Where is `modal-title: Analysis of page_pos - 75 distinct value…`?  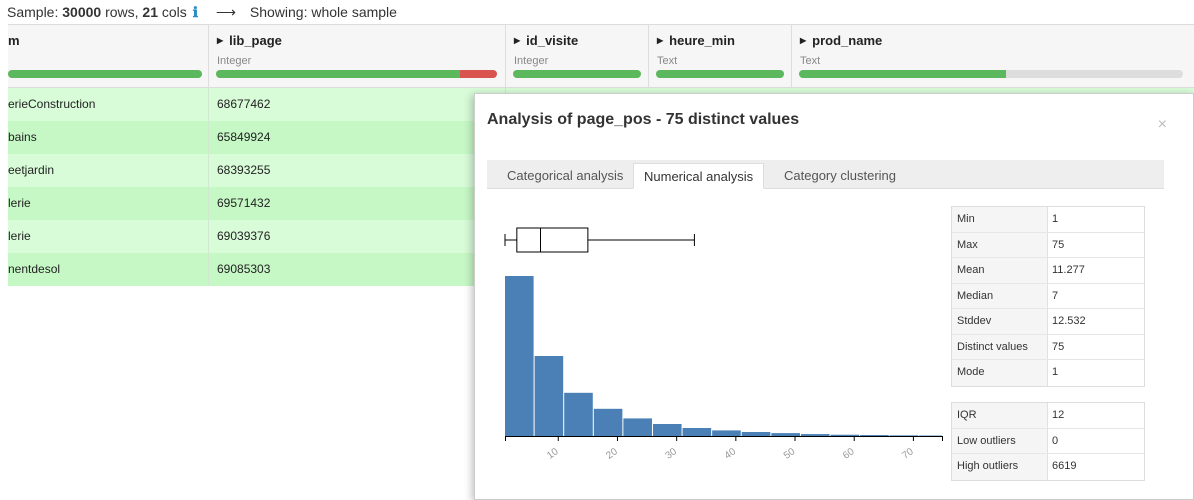 modal-title: Analysis of page_pos - 75 distinct value… is located at coordinates (643, 119).